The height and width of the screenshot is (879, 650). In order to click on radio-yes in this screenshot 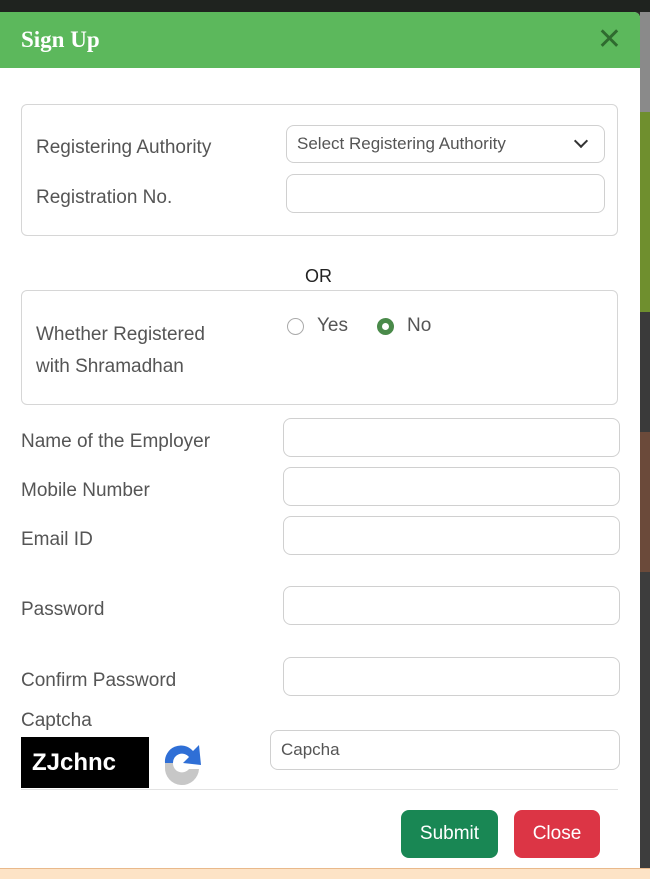, I will do `click(295, 326)`.